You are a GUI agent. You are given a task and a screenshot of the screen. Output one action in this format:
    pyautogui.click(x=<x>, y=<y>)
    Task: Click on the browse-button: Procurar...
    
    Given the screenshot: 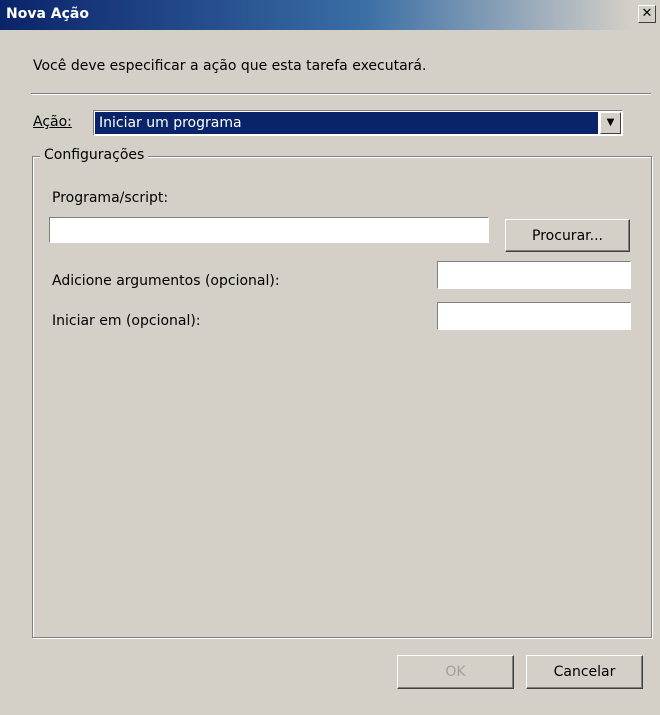 What is the action you would take?
    pyautogui.click(x=567, y=235)
    